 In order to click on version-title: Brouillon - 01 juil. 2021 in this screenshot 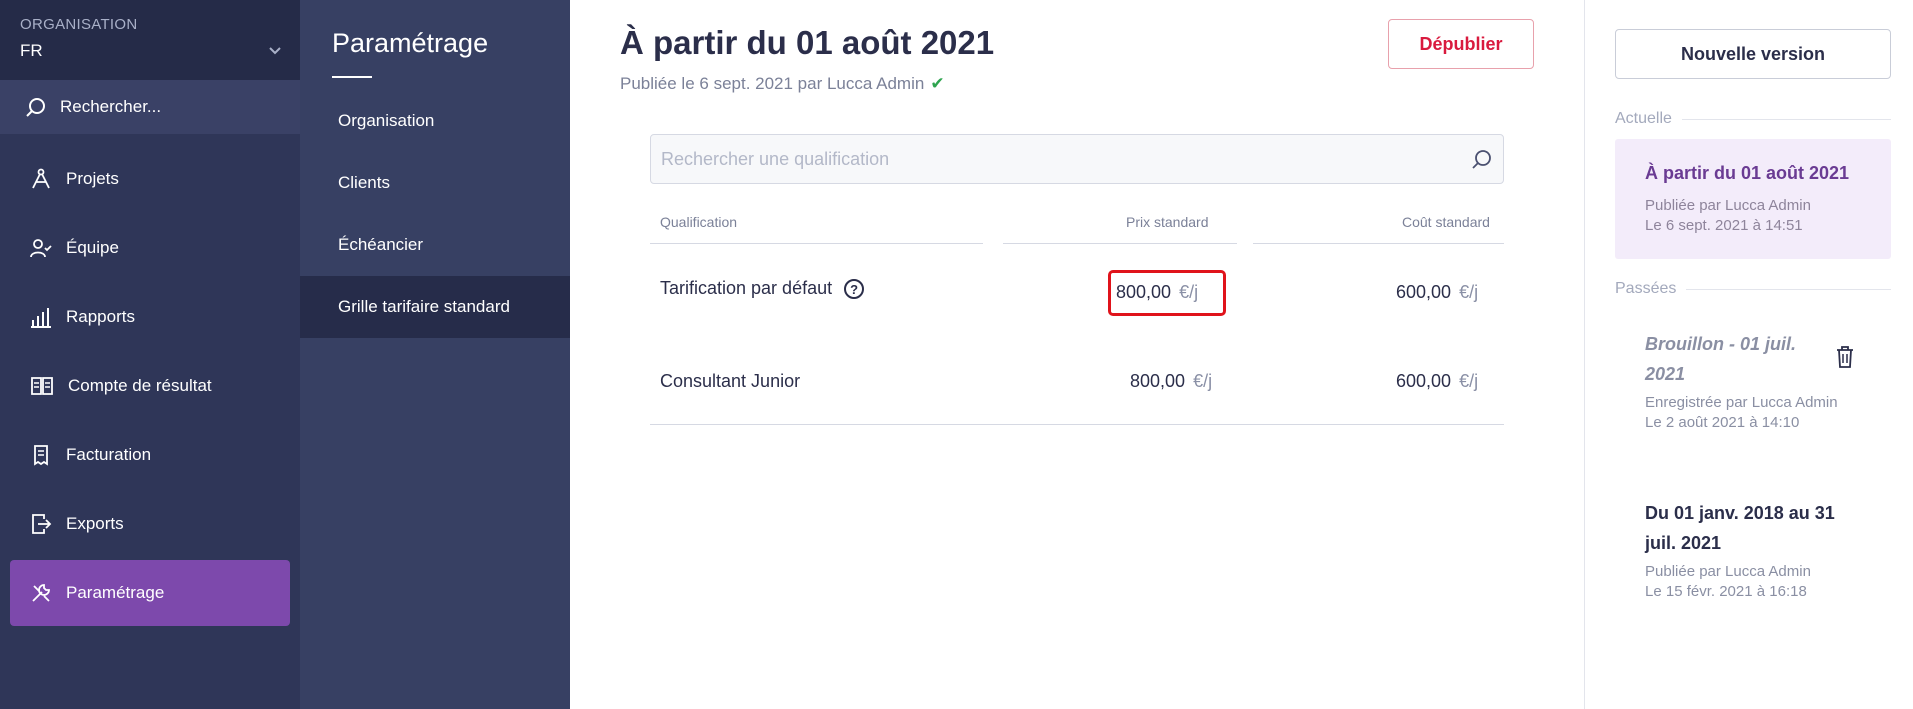, I will do `click(1721, 359)`.